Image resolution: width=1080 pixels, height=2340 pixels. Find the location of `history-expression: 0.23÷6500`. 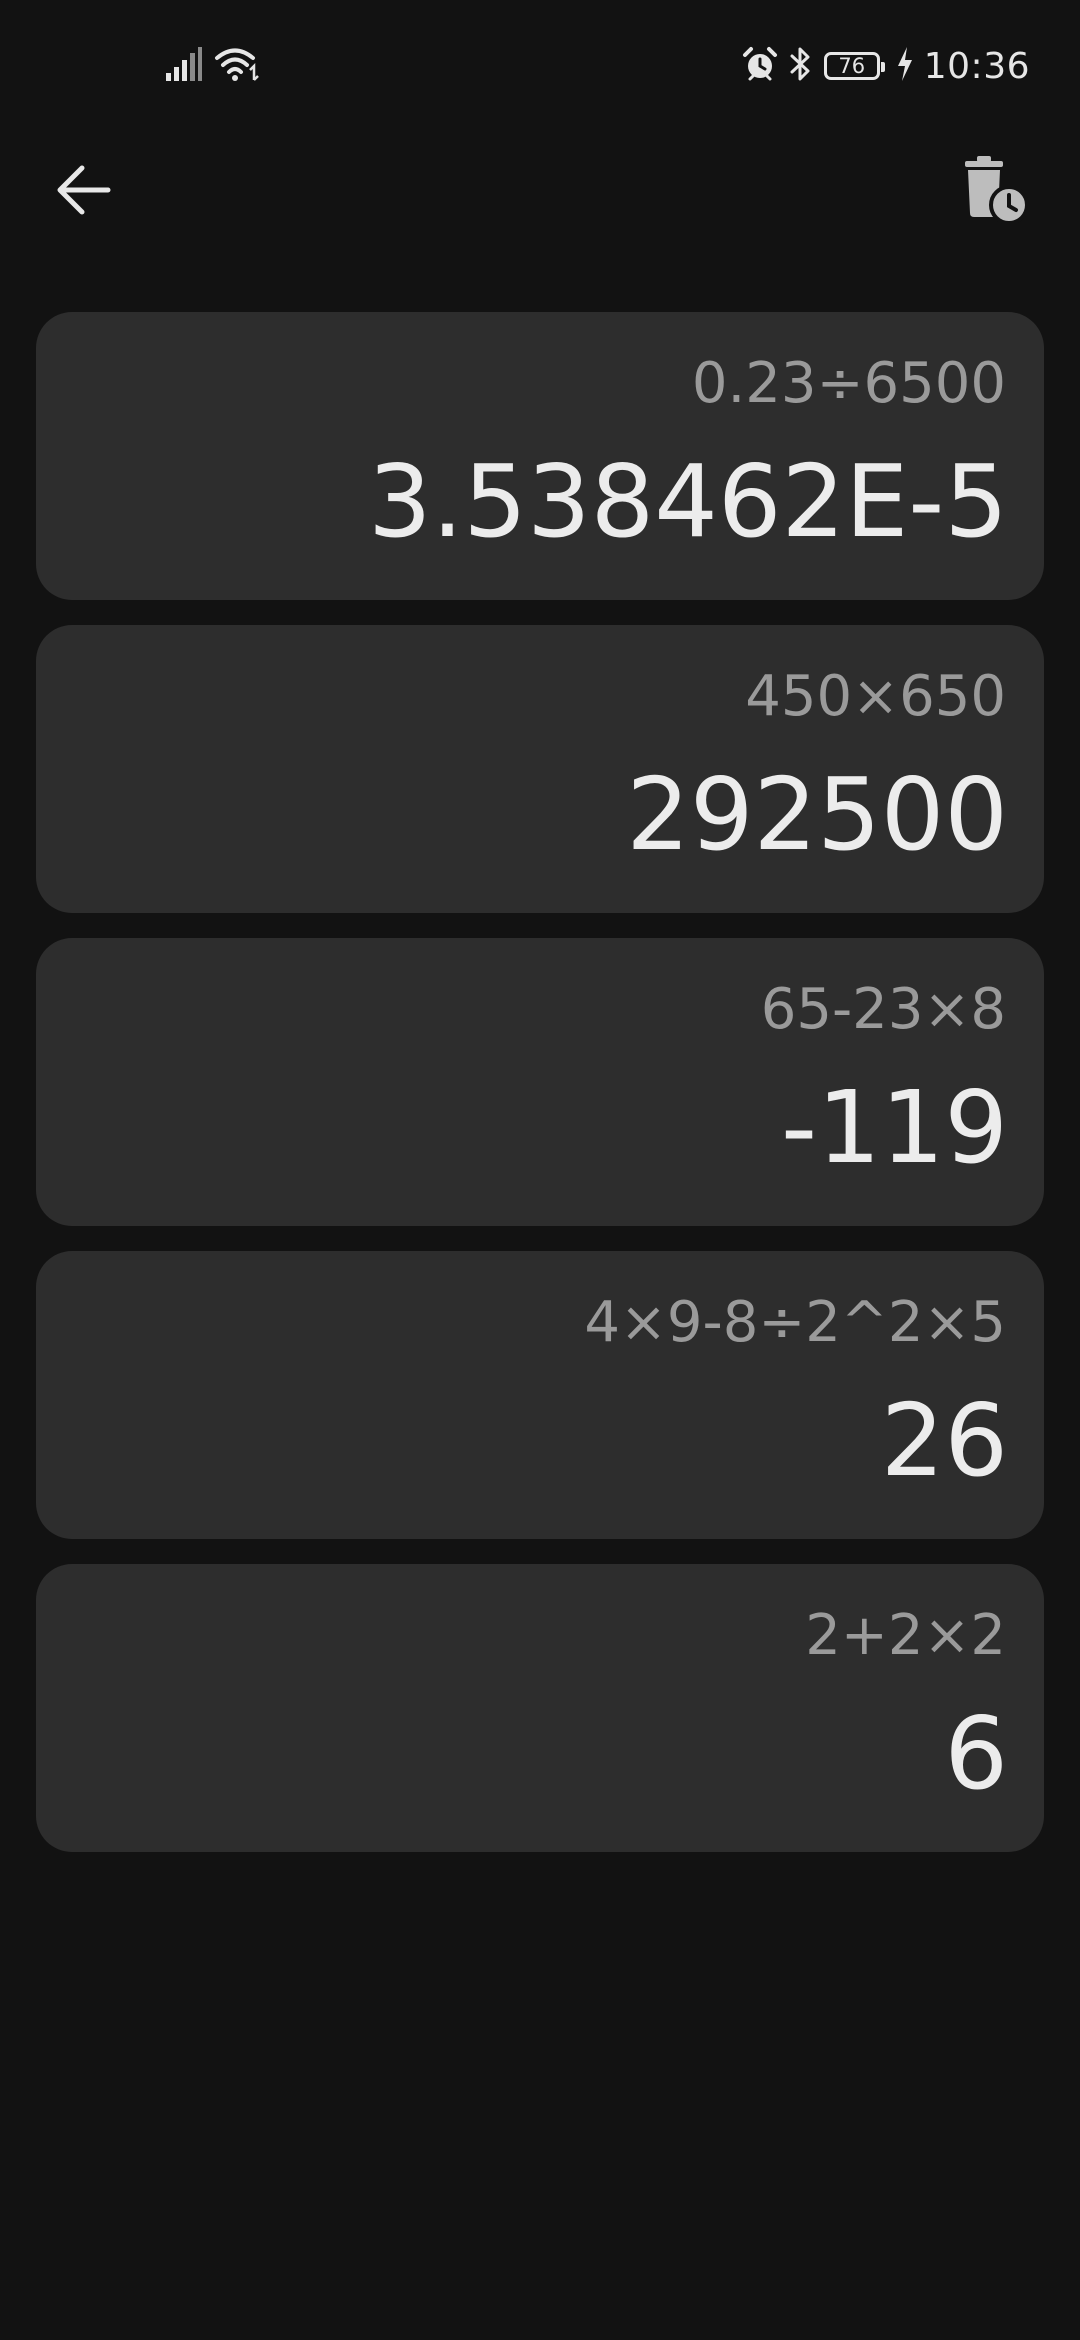

history-expression: 0.23÷6500 is located at coordinates (848, 383).